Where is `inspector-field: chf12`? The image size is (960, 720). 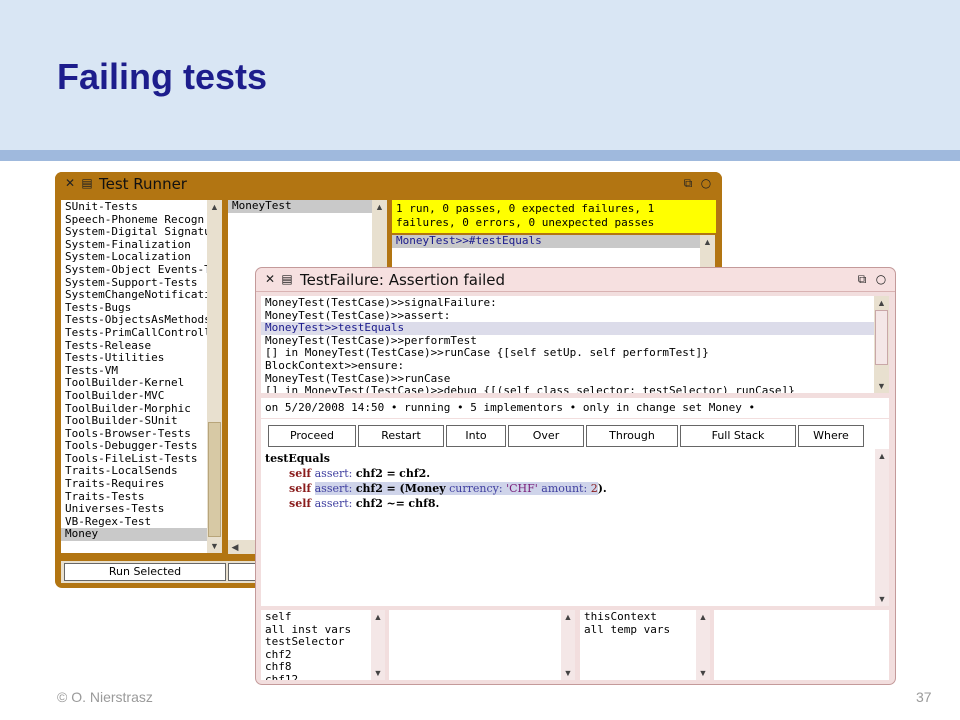 inspector-field: chf12 is located at coordinates (316, 676).